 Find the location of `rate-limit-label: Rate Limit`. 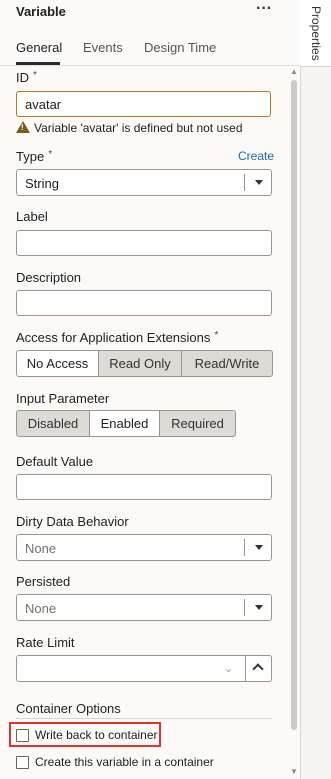

rate-limit-label: Rate Limit is located at coordinates (45, 642).